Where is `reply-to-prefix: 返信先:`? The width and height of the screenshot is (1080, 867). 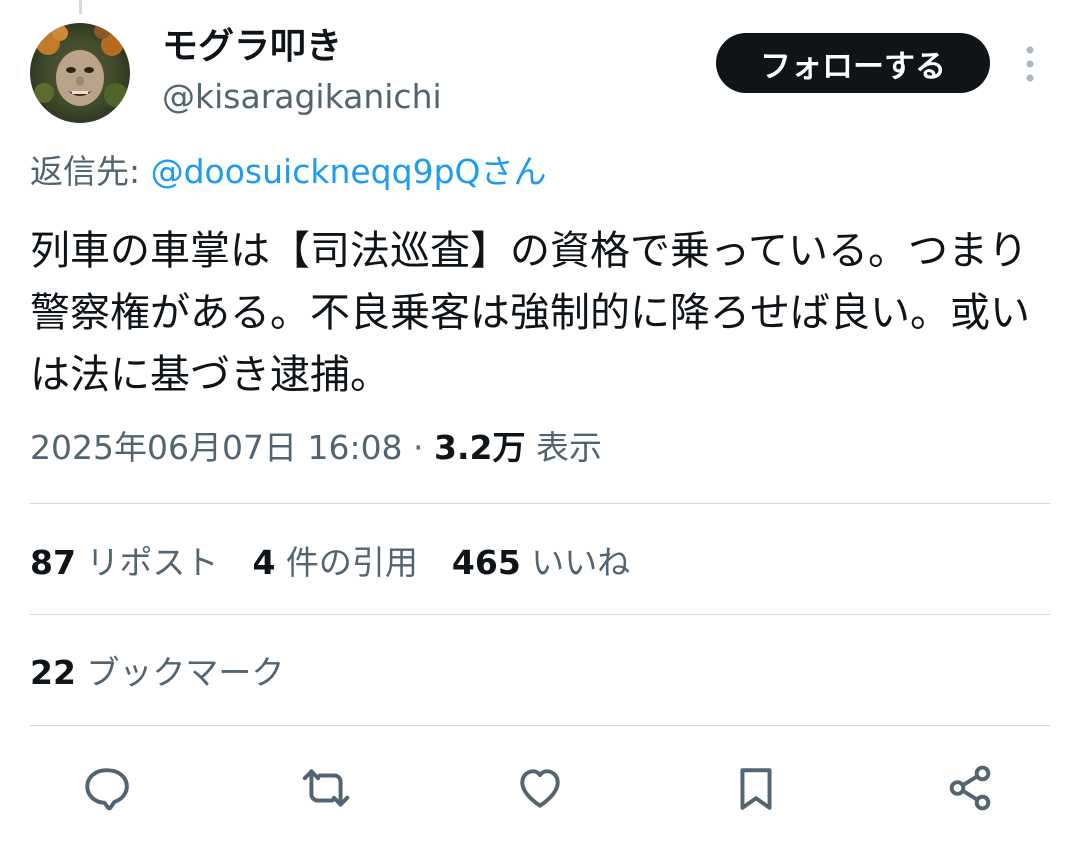 reply-to-prefix: 返信先: is located at coordinates (90, 171).